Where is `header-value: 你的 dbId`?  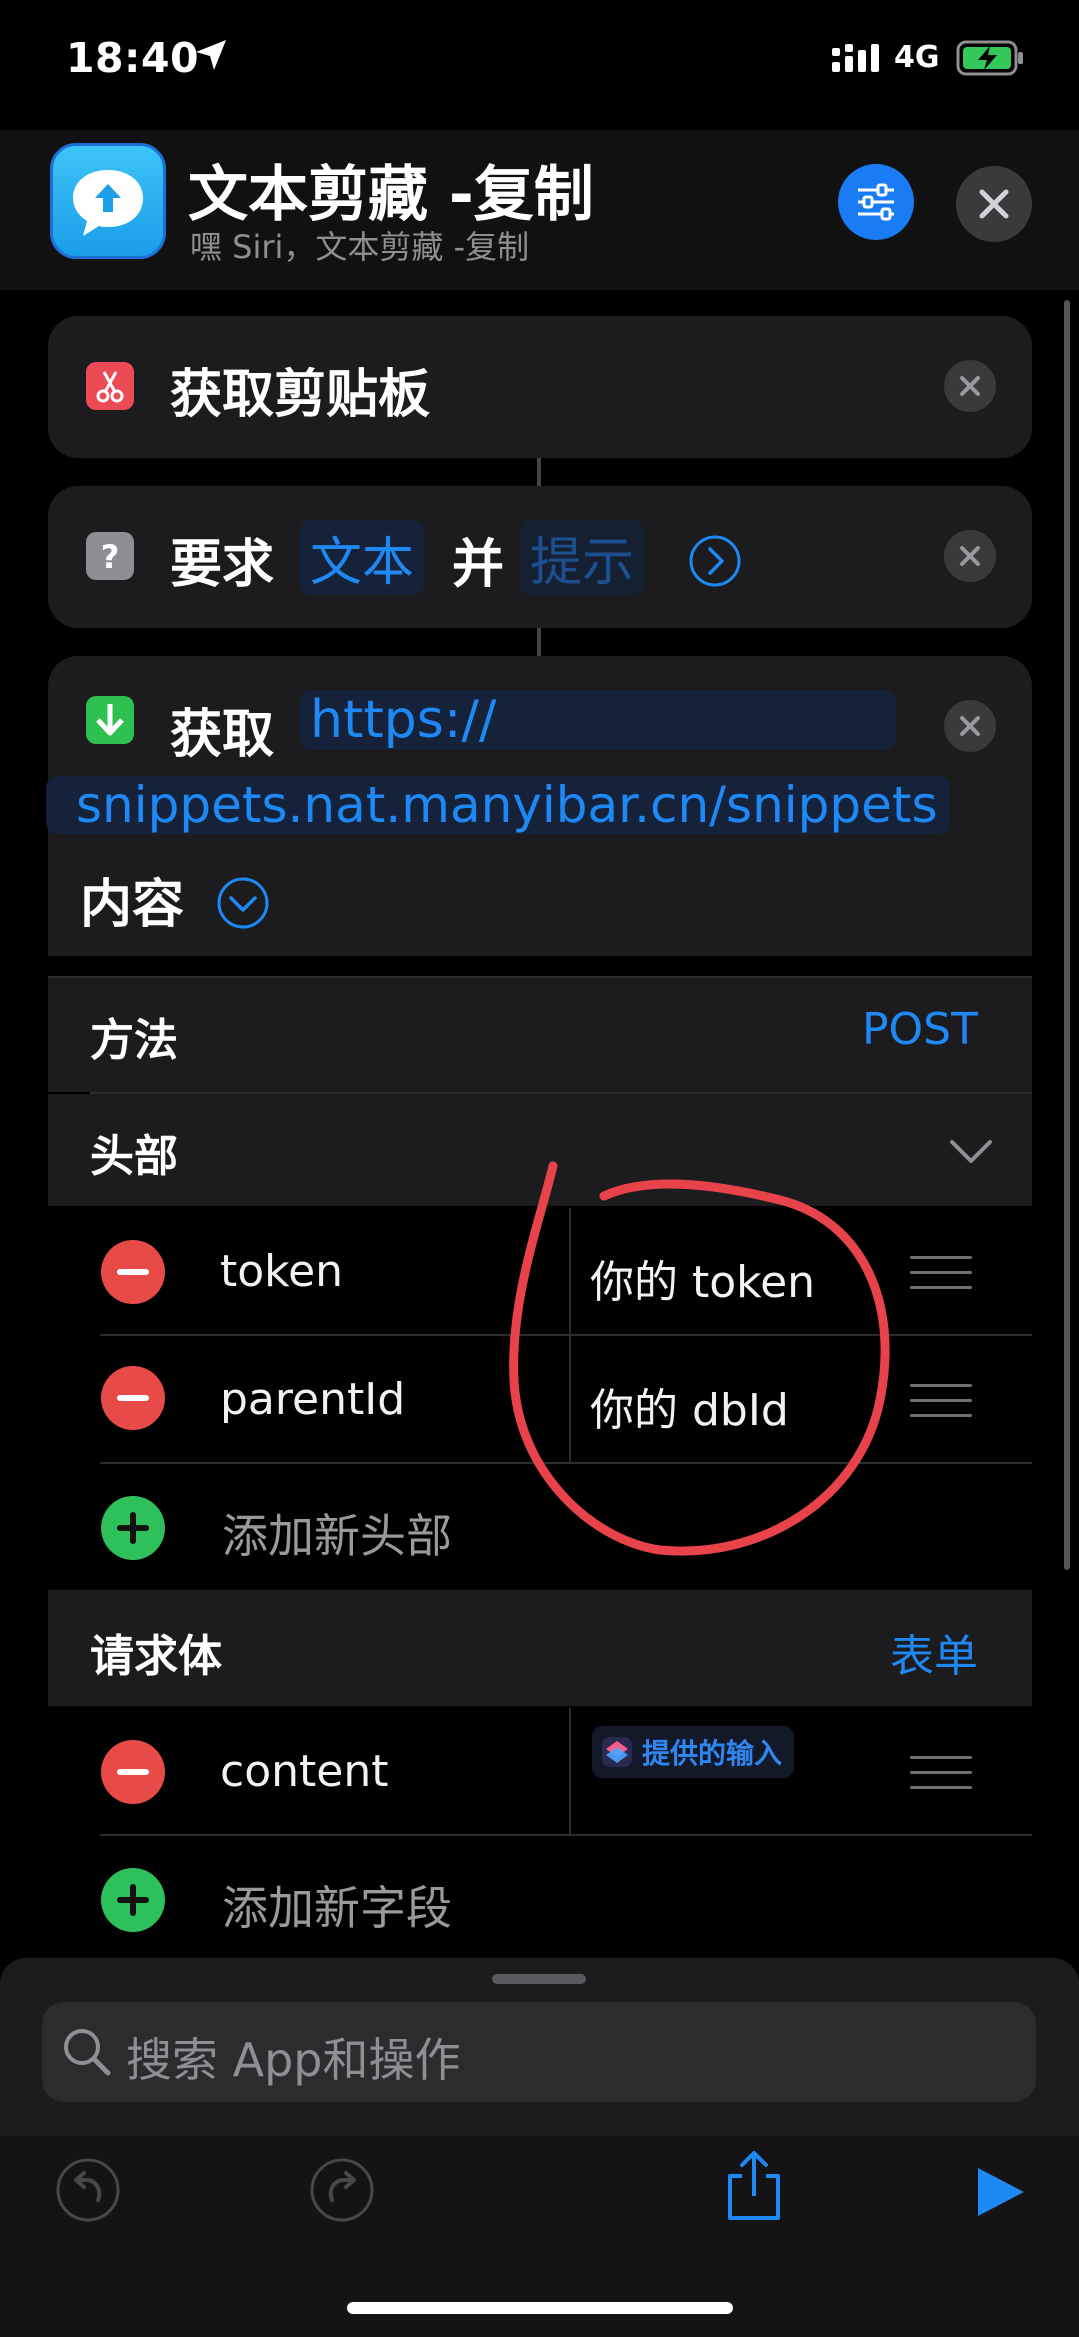
header-value: 你的 dbId is located at coordinates (689, 1406).